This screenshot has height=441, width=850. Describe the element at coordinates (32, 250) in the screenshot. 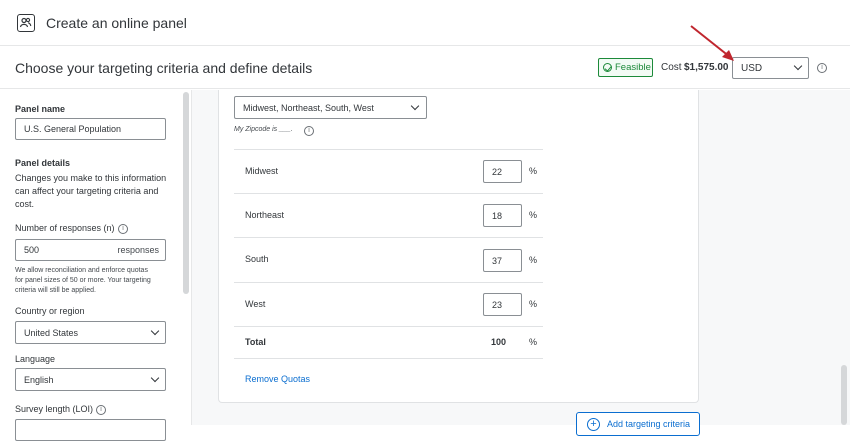

I see `responses-value: 500` at that location.